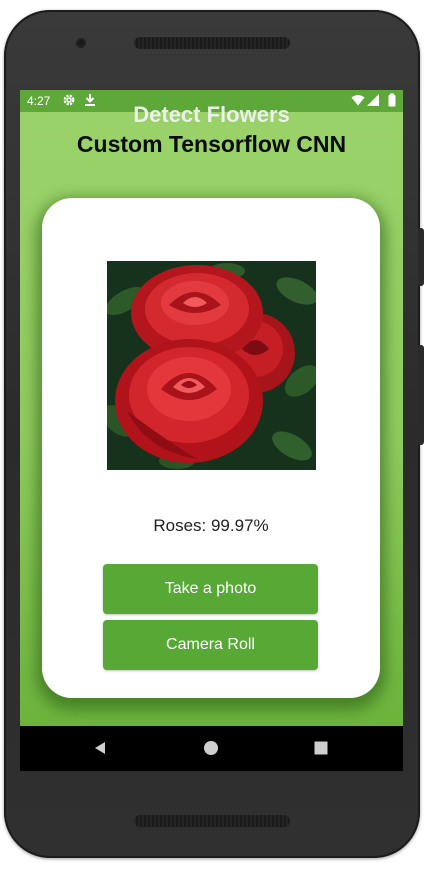 The width and height of the screenshot is (428, 869). What do you see at coordinates (81, 43) in the screenshot?
I see `front-camera` at bounding box center [81, 43].